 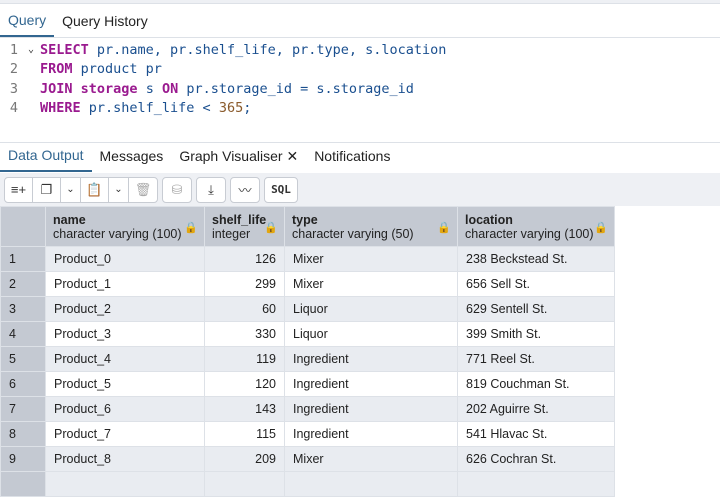 I want to click on sql-button: SQL, so click(x=281, y=190).